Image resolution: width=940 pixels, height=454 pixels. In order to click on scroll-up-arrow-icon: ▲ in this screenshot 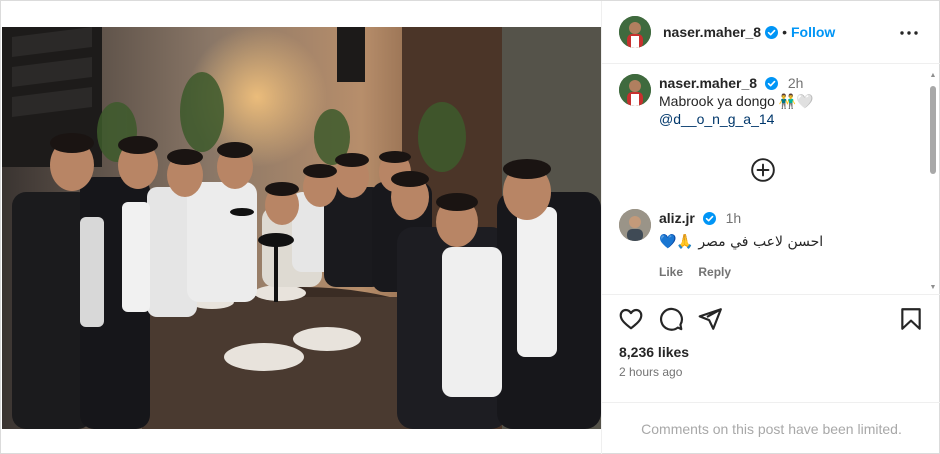, I will do `click(933, 76)`.